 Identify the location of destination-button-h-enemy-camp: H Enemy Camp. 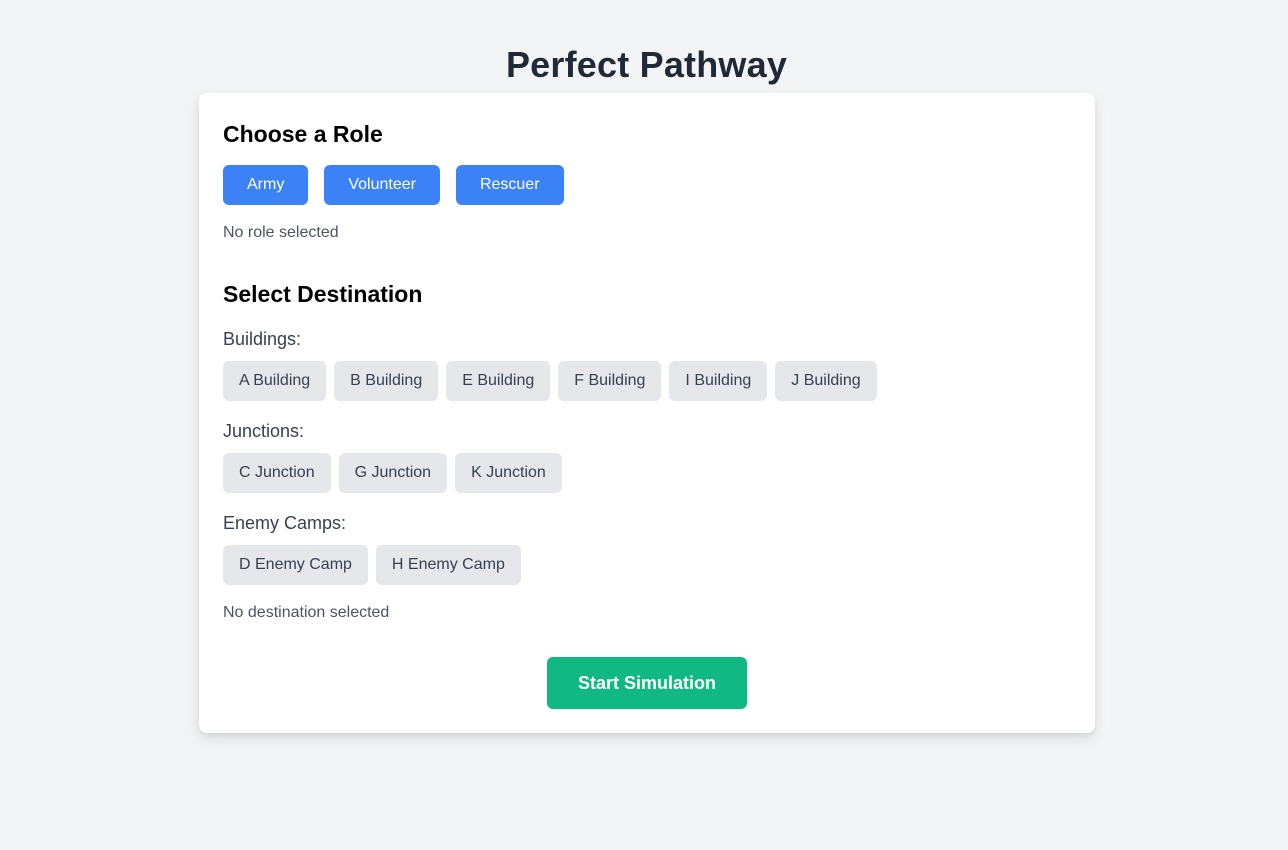
(448, 565).